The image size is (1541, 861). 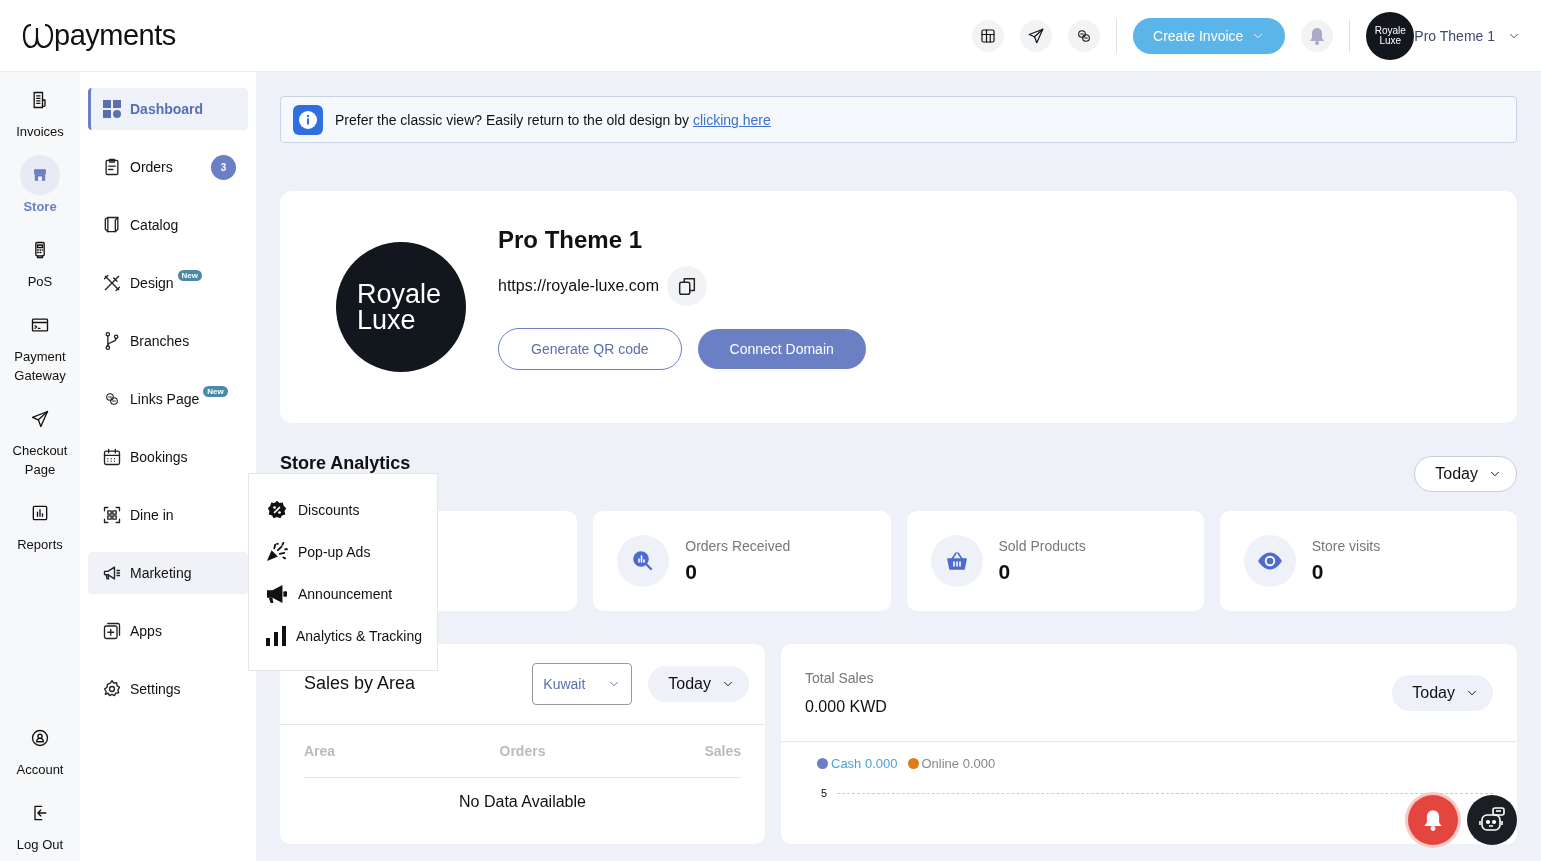 What do you see at coordinates (590, 349) in the screenshot?
I see `store-action-button: Generate QR code` at bounding box center [590, 349].